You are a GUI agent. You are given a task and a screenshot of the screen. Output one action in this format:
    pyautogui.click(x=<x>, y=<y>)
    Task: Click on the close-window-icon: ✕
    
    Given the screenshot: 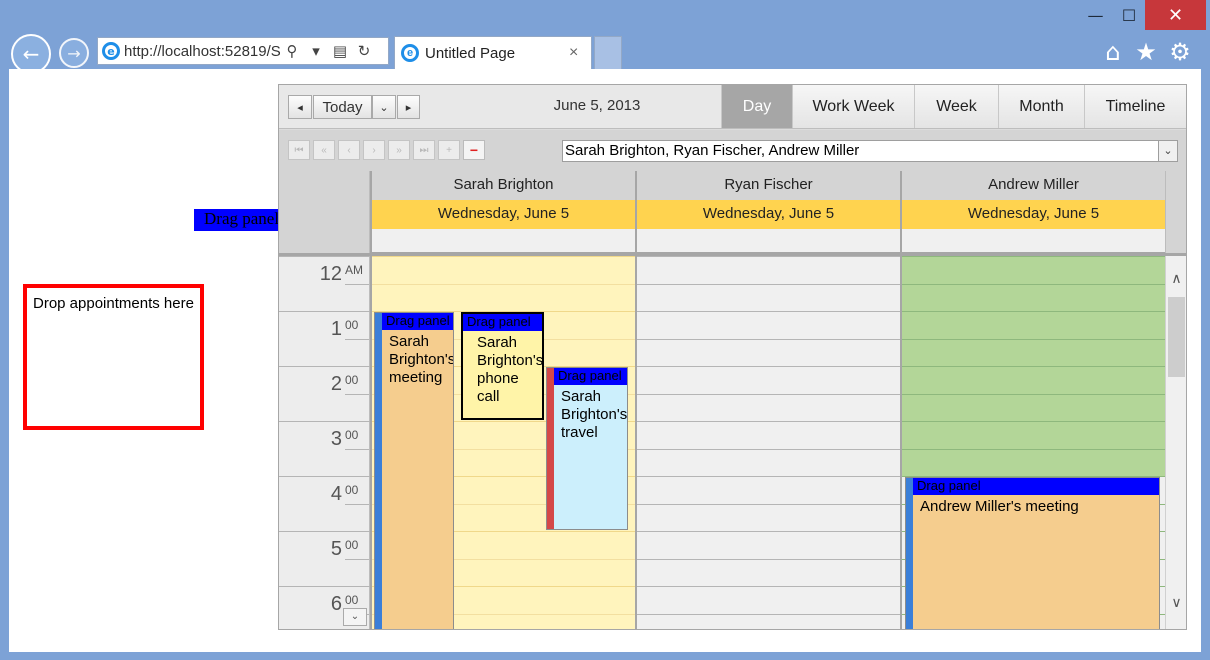 What is the action you would take?
    pyautogui.click(x=1175, y=15)
    